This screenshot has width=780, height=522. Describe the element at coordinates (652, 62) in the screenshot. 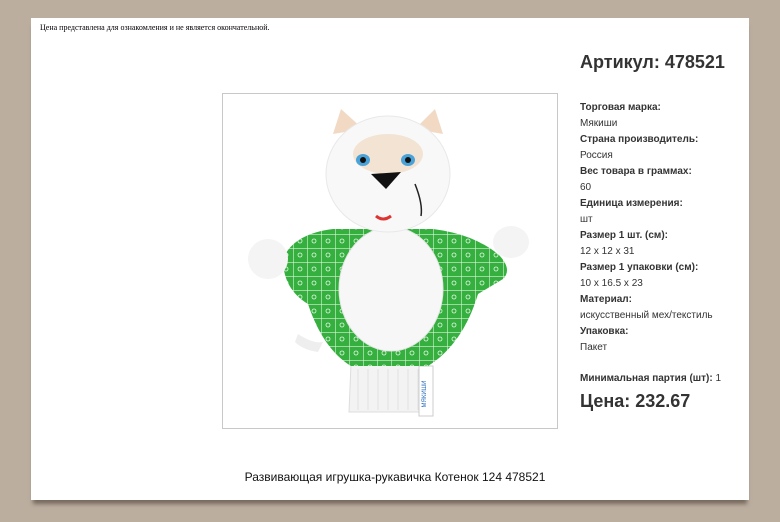

I see `sku-heading: Артикул: 478521` at that location.